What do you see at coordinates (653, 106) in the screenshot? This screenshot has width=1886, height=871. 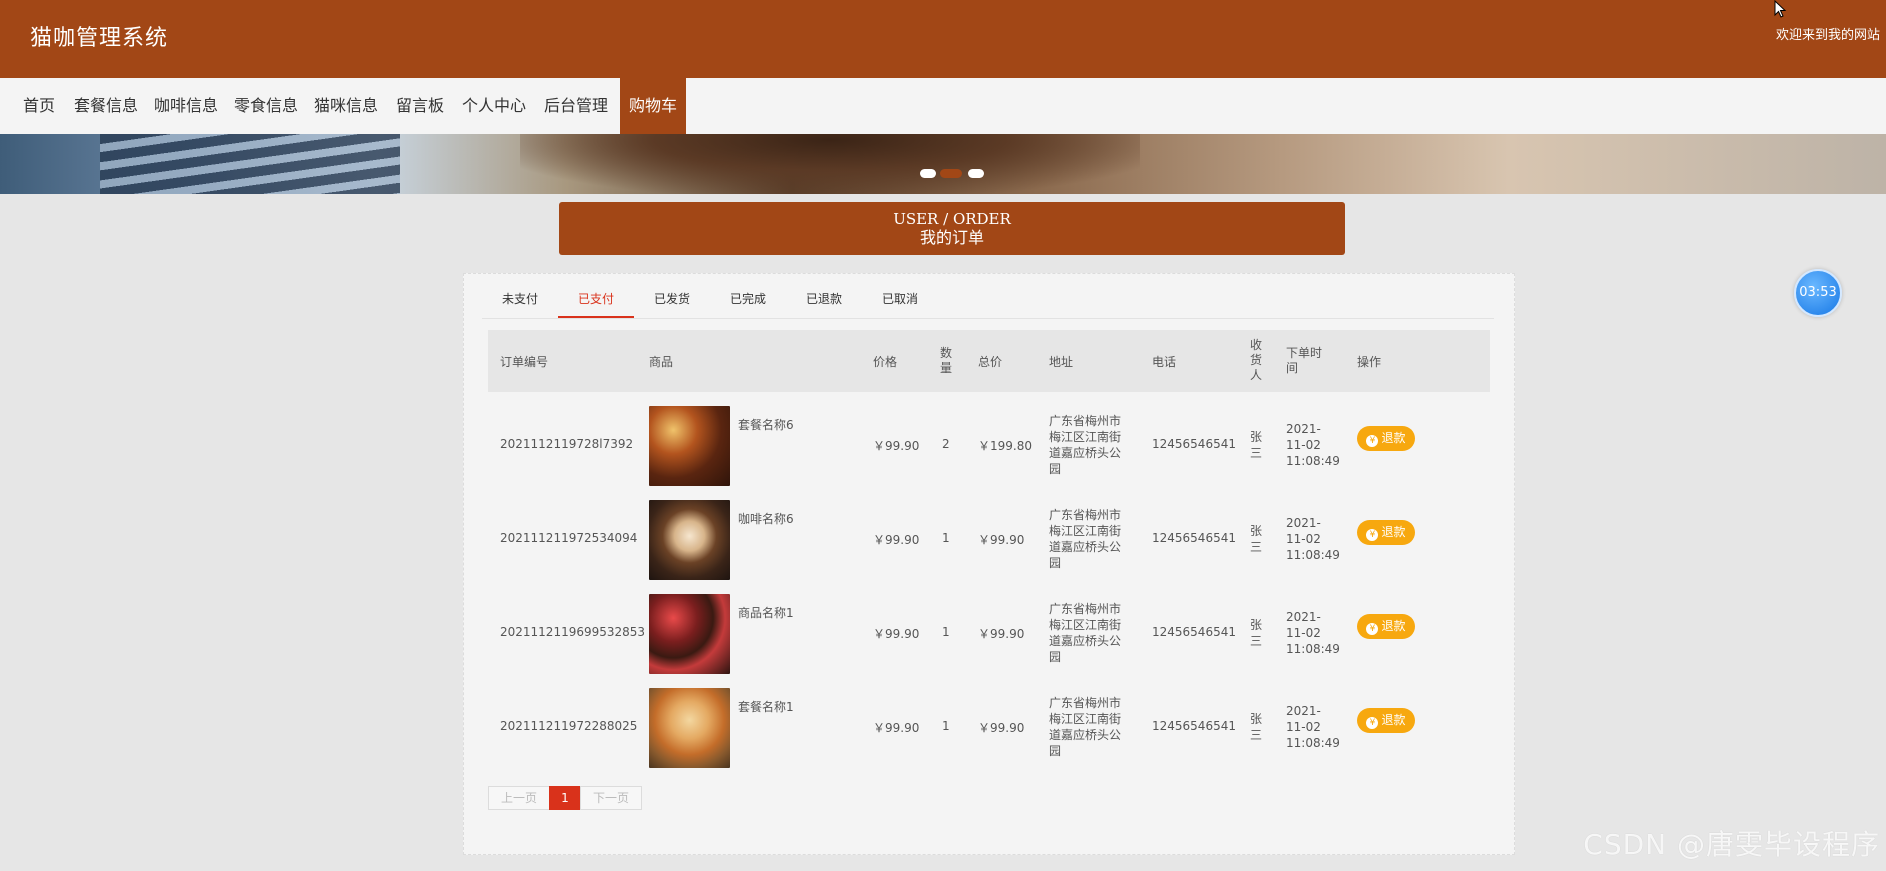 I see `nav-item-cart: 购物车` at bounding box center [653, 106].